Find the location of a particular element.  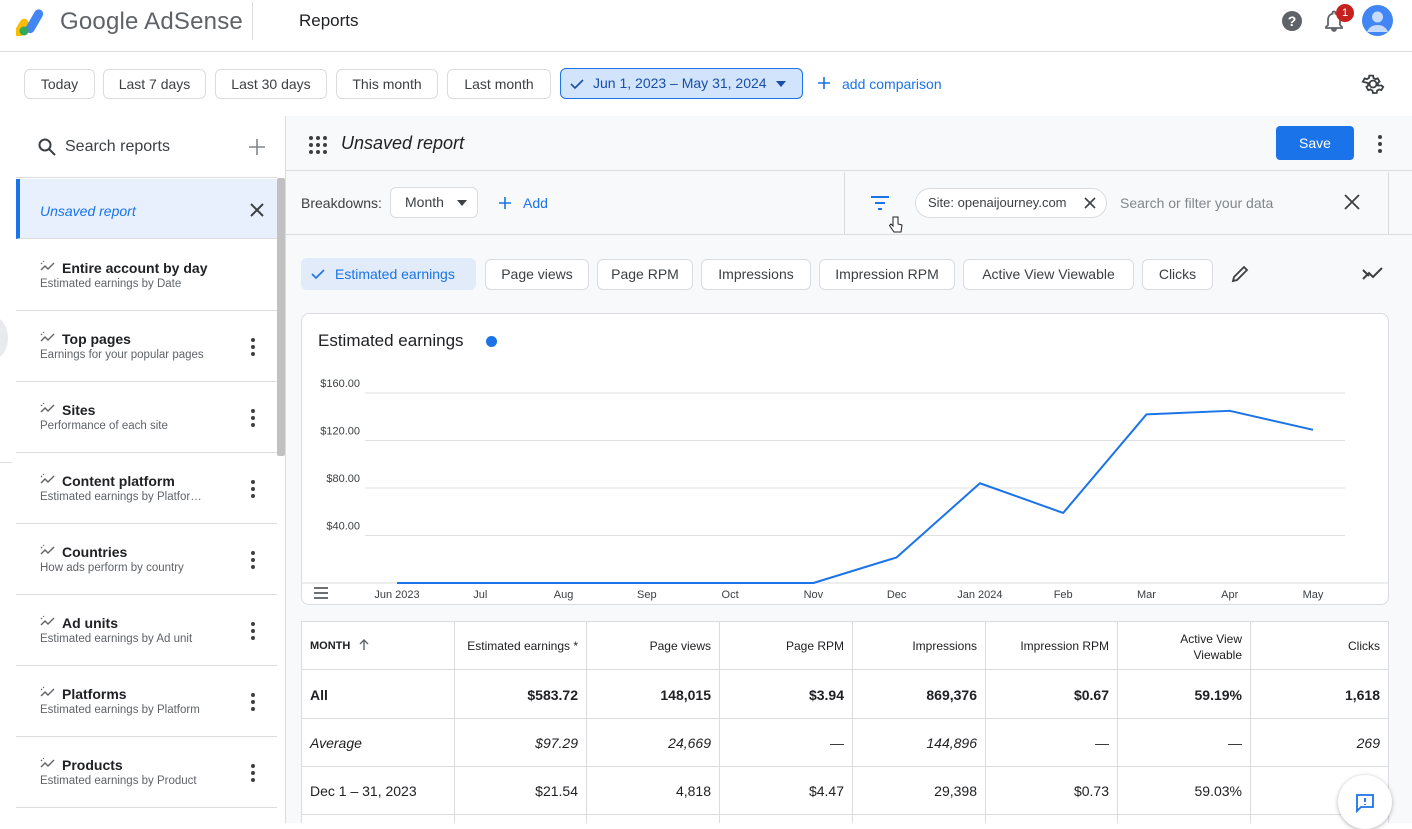

metric-chip-label: Estimated earnings is located at coordinates (395, 274).